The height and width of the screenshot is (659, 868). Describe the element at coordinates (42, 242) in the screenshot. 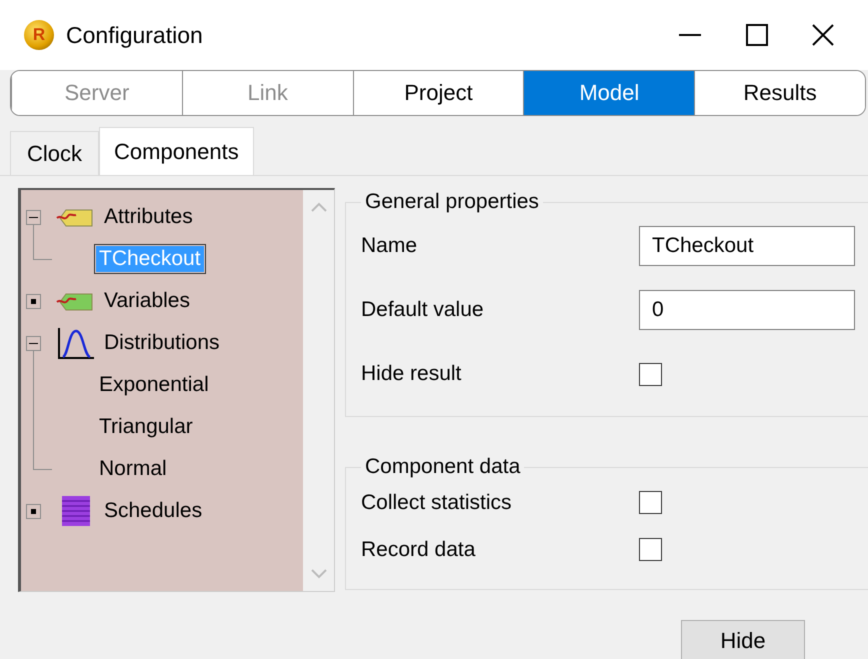

I see `tree-connector-line` at that location.